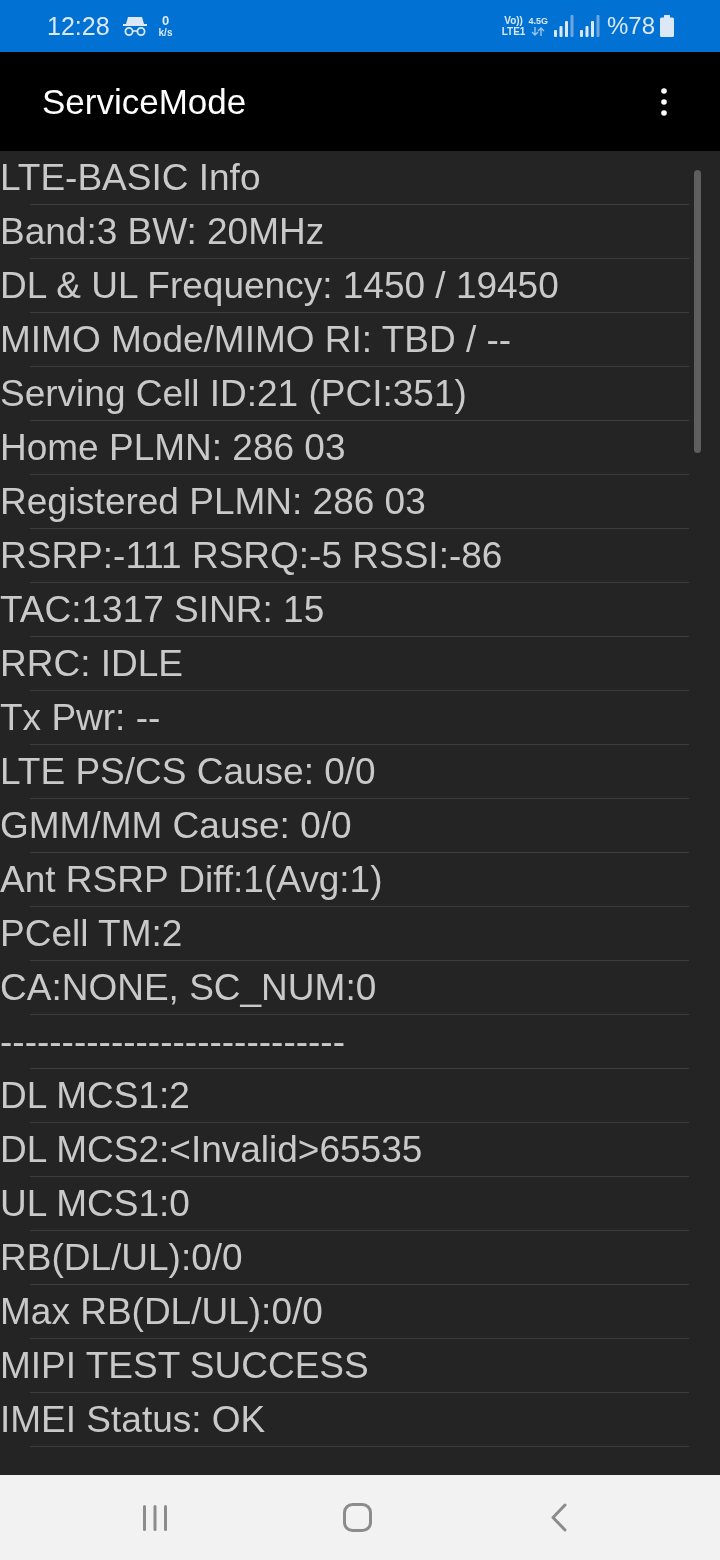 This screenshot has width=720, height=1560. Describe the element at coordinates (188, 771) in the screenshot. I see `info-line: LTE PS/CS Cause: 0/0` at that location.